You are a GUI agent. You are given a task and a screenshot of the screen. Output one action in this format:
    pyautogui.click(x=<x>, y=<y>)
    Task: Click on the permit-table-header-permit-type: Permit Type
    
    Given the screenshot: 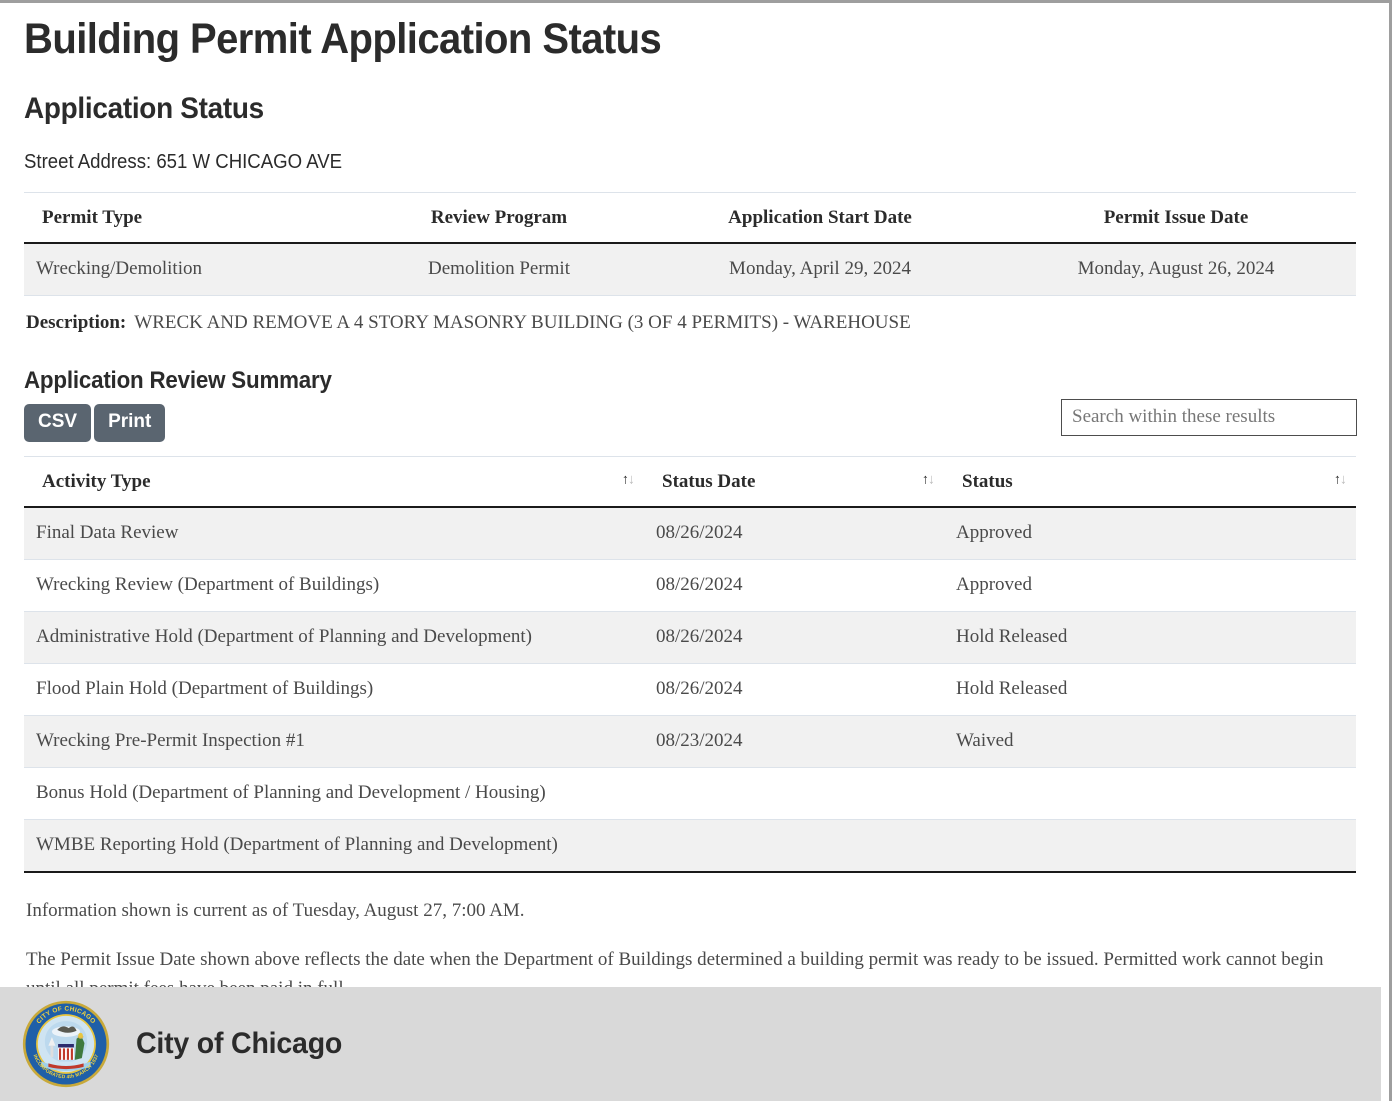 What is the action you would take?
    pyautogui.click(x=189, y=217)
    